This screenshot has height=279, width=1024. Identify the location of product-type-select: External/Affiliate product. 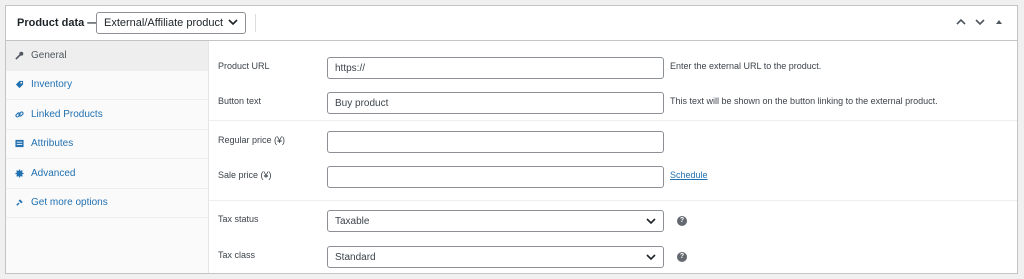
(171, 23).